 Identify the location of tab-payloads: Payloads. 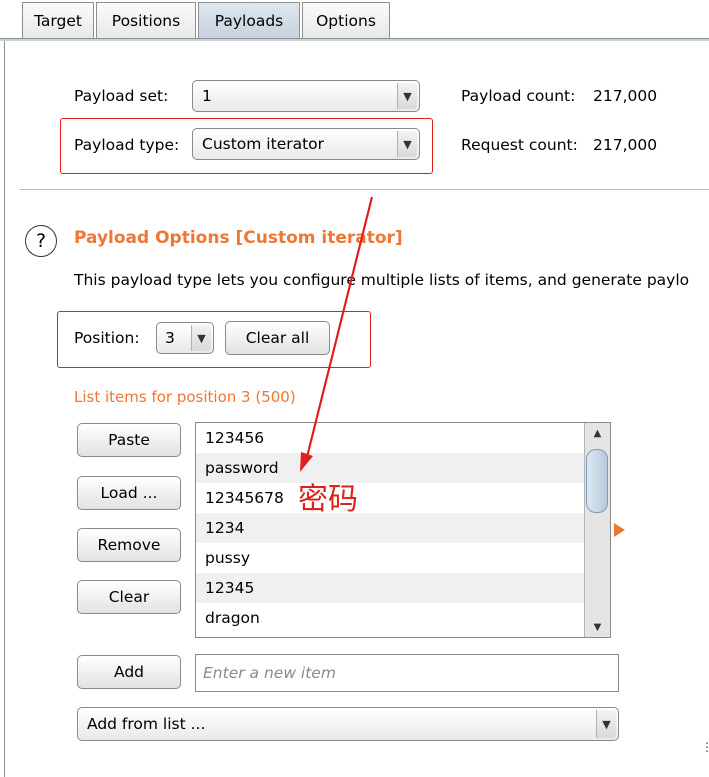
(249, 20).